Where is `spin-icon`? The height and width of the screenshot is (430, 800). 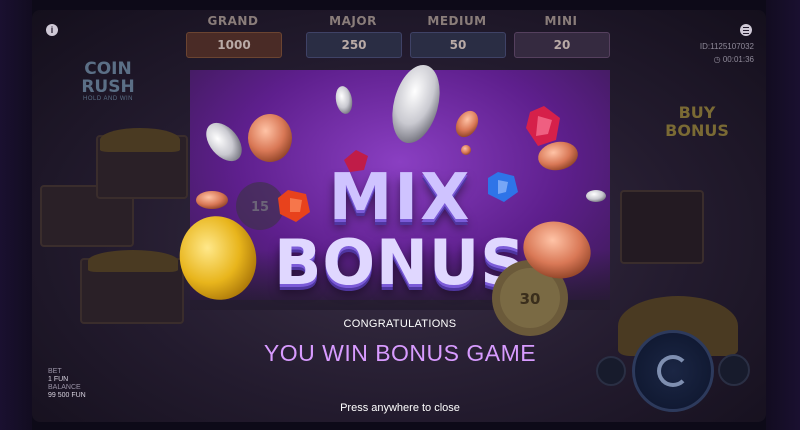
spin-icon is located at coordinates (673, 371).